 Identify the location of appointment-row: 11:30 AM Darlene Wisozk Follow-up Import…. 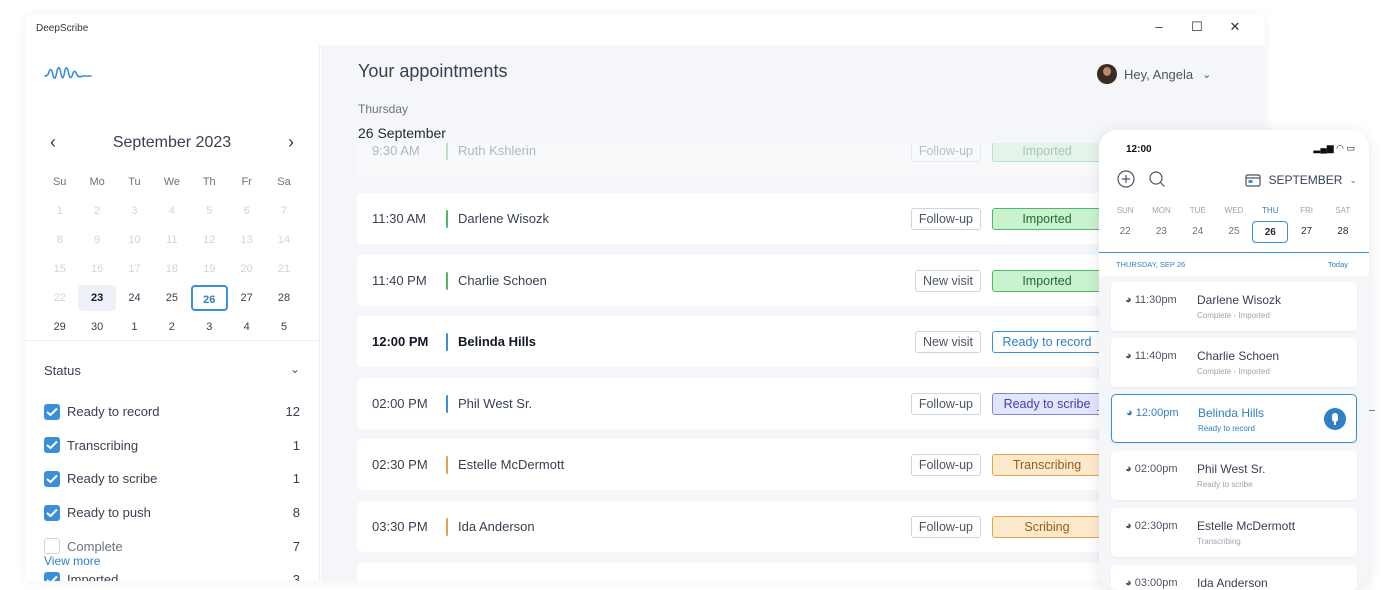
(729, 218).